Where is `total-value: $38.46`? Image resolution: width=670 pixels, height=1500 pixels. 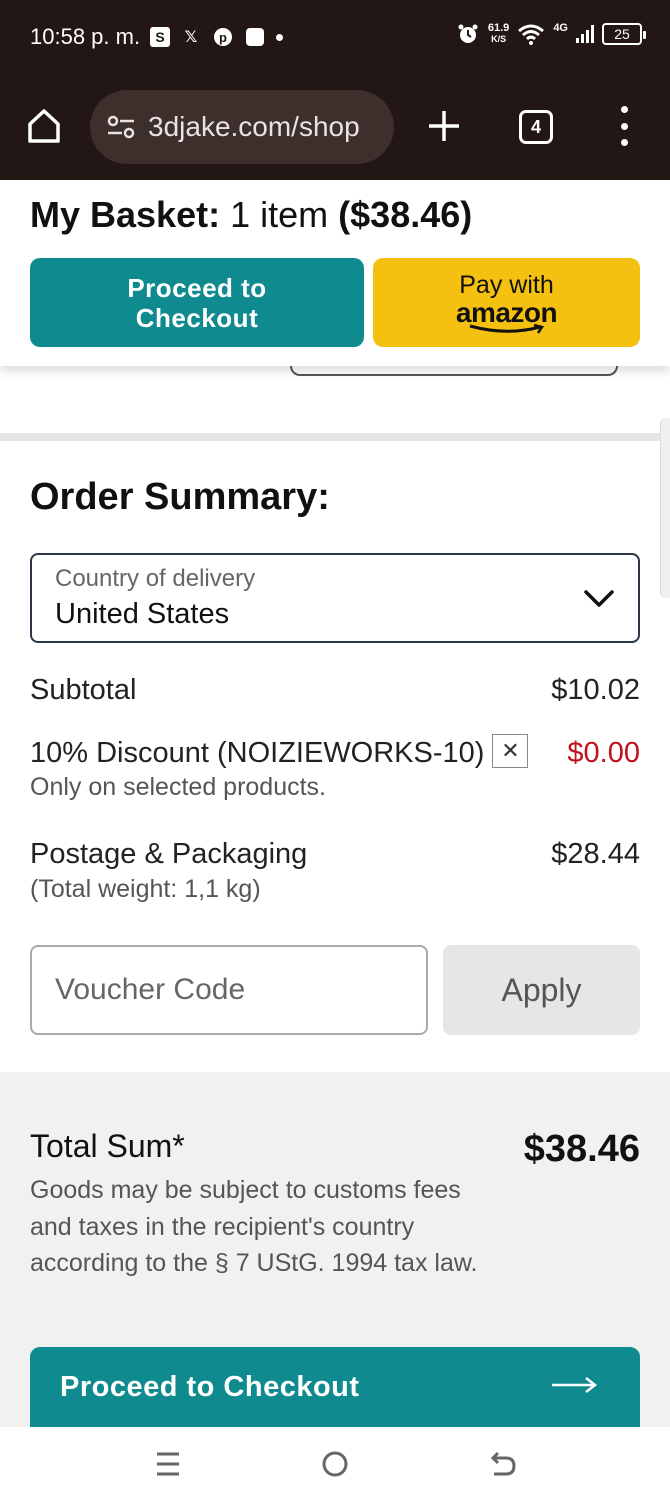
total-value: $38.46 is located at coordinates (581, 1149).